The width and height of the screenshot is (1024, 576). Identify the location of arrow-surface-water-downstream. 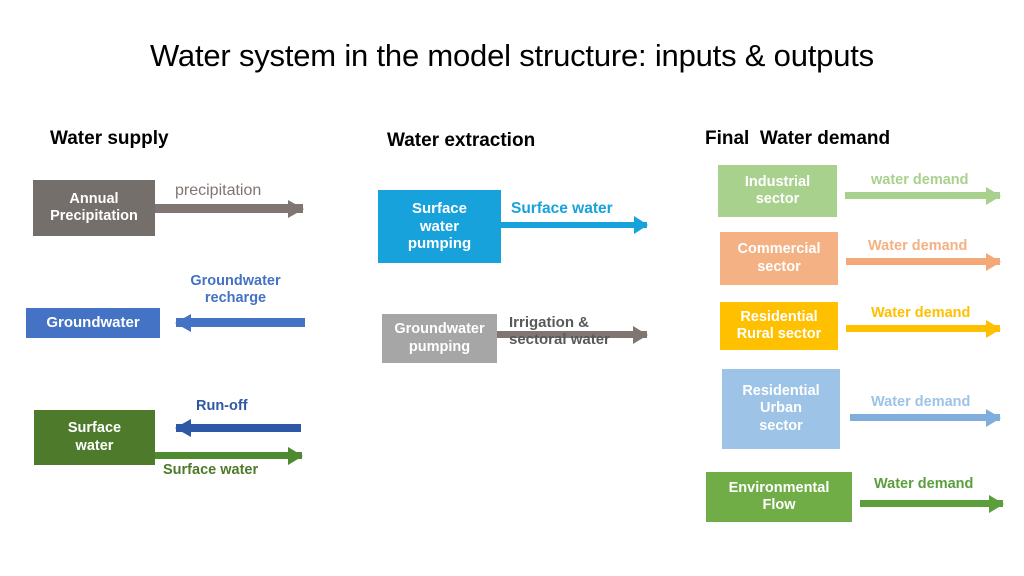
(229, 455).